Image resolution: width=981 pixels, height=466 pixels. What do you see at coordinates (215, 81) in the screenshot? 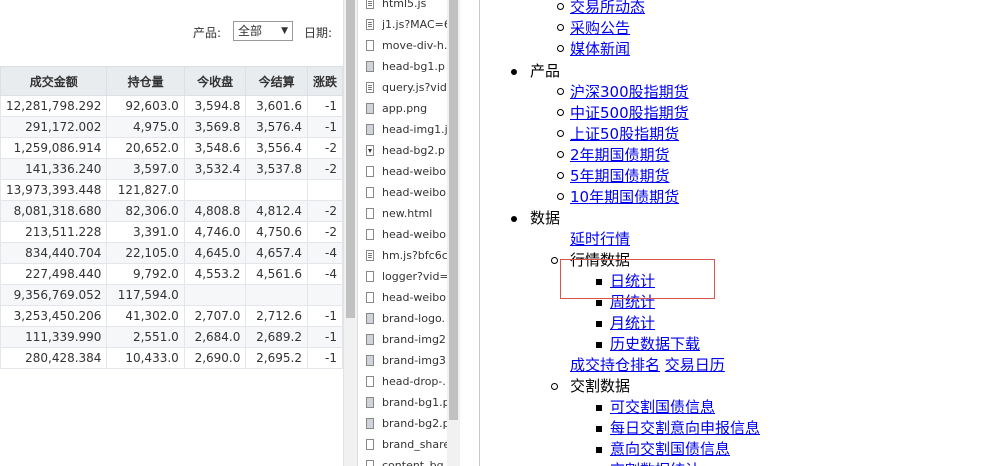
I see `column-header: 今收盘` at bounding box center [215, 81].